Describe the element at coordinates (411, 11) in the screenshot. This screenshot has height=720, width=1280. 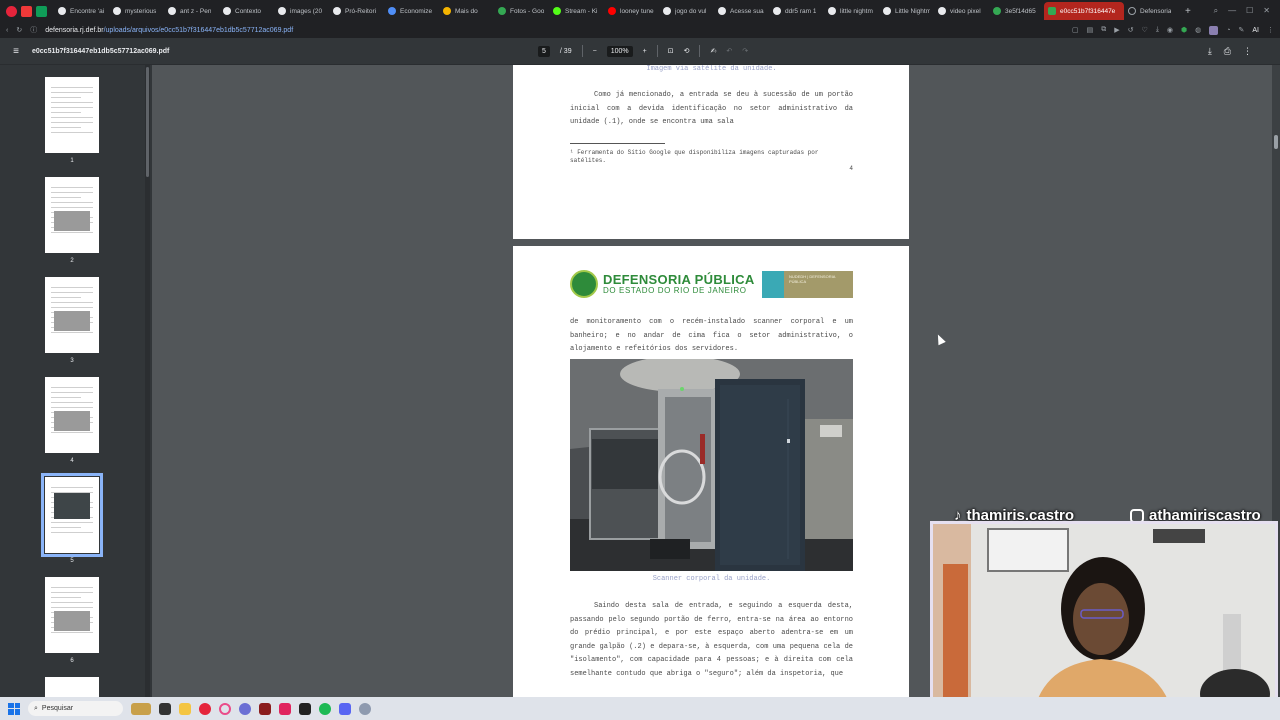
I see `browser-tab: Economize` at that location.